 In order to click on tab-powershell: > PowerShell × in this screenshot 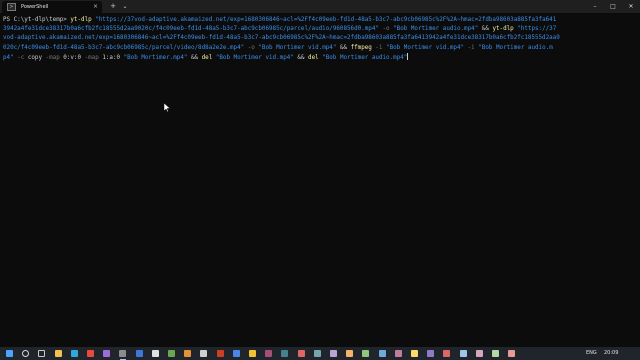, I will do `click(52, 7)`.